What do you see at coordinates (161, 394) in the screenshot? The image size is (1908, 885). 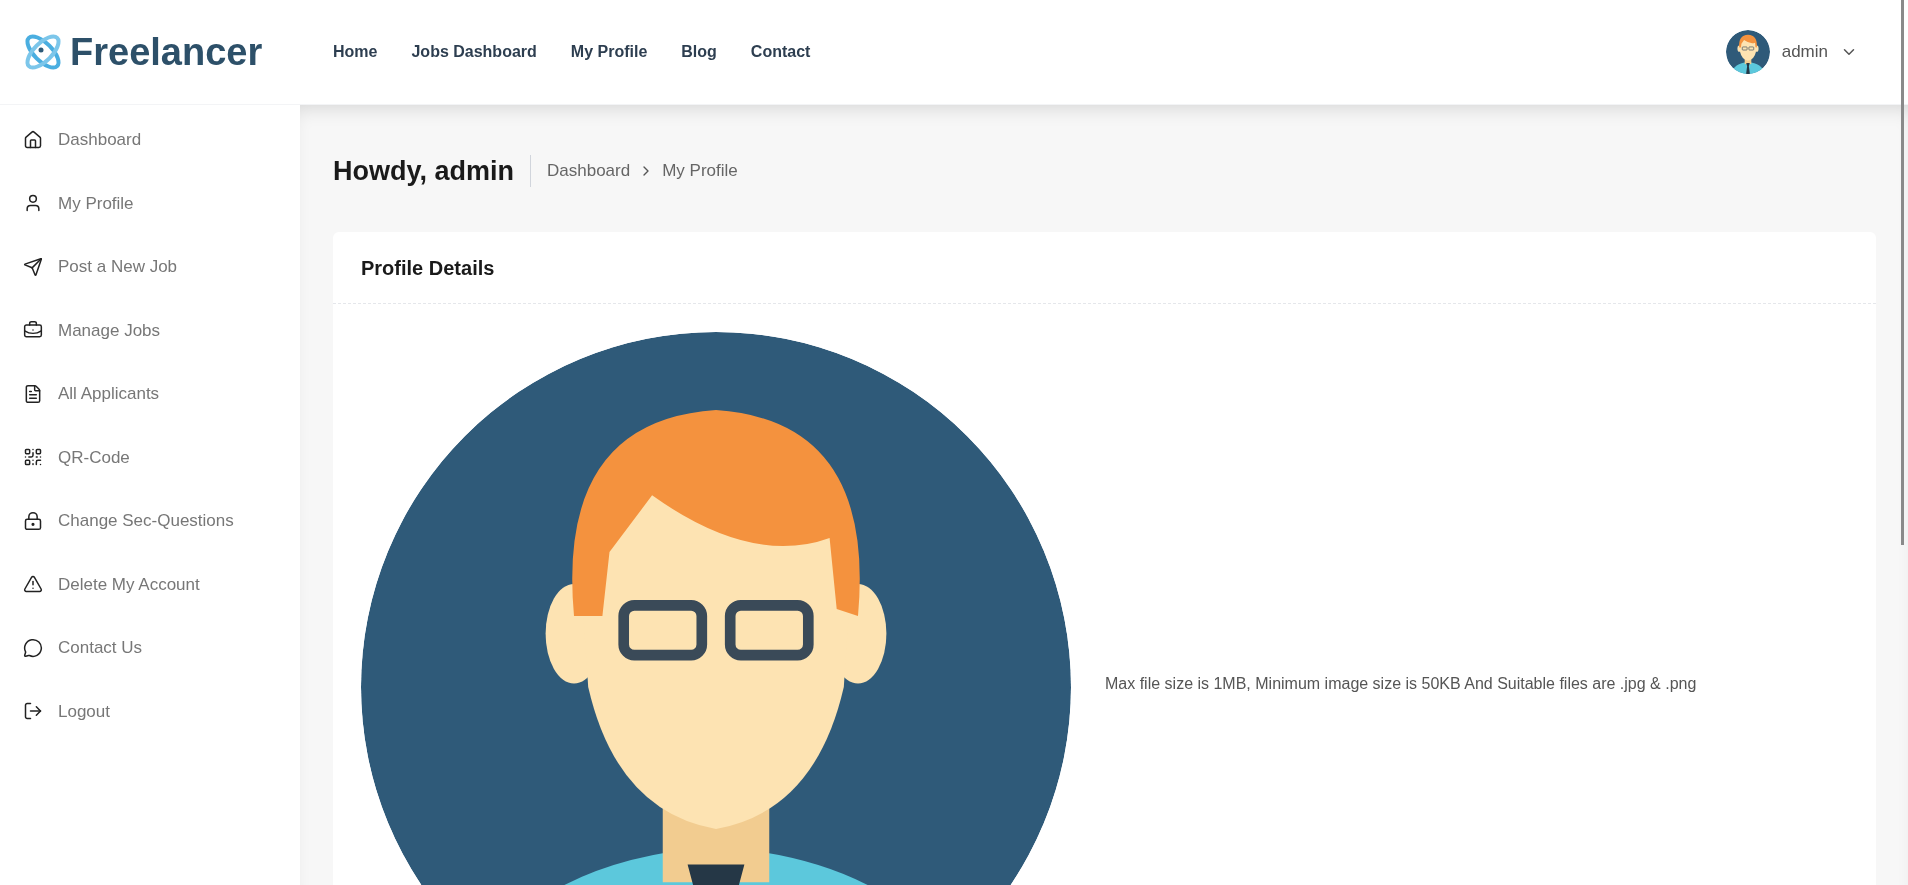 I see `sidebar-item: All Applicants` at bounding box center [161, 394].